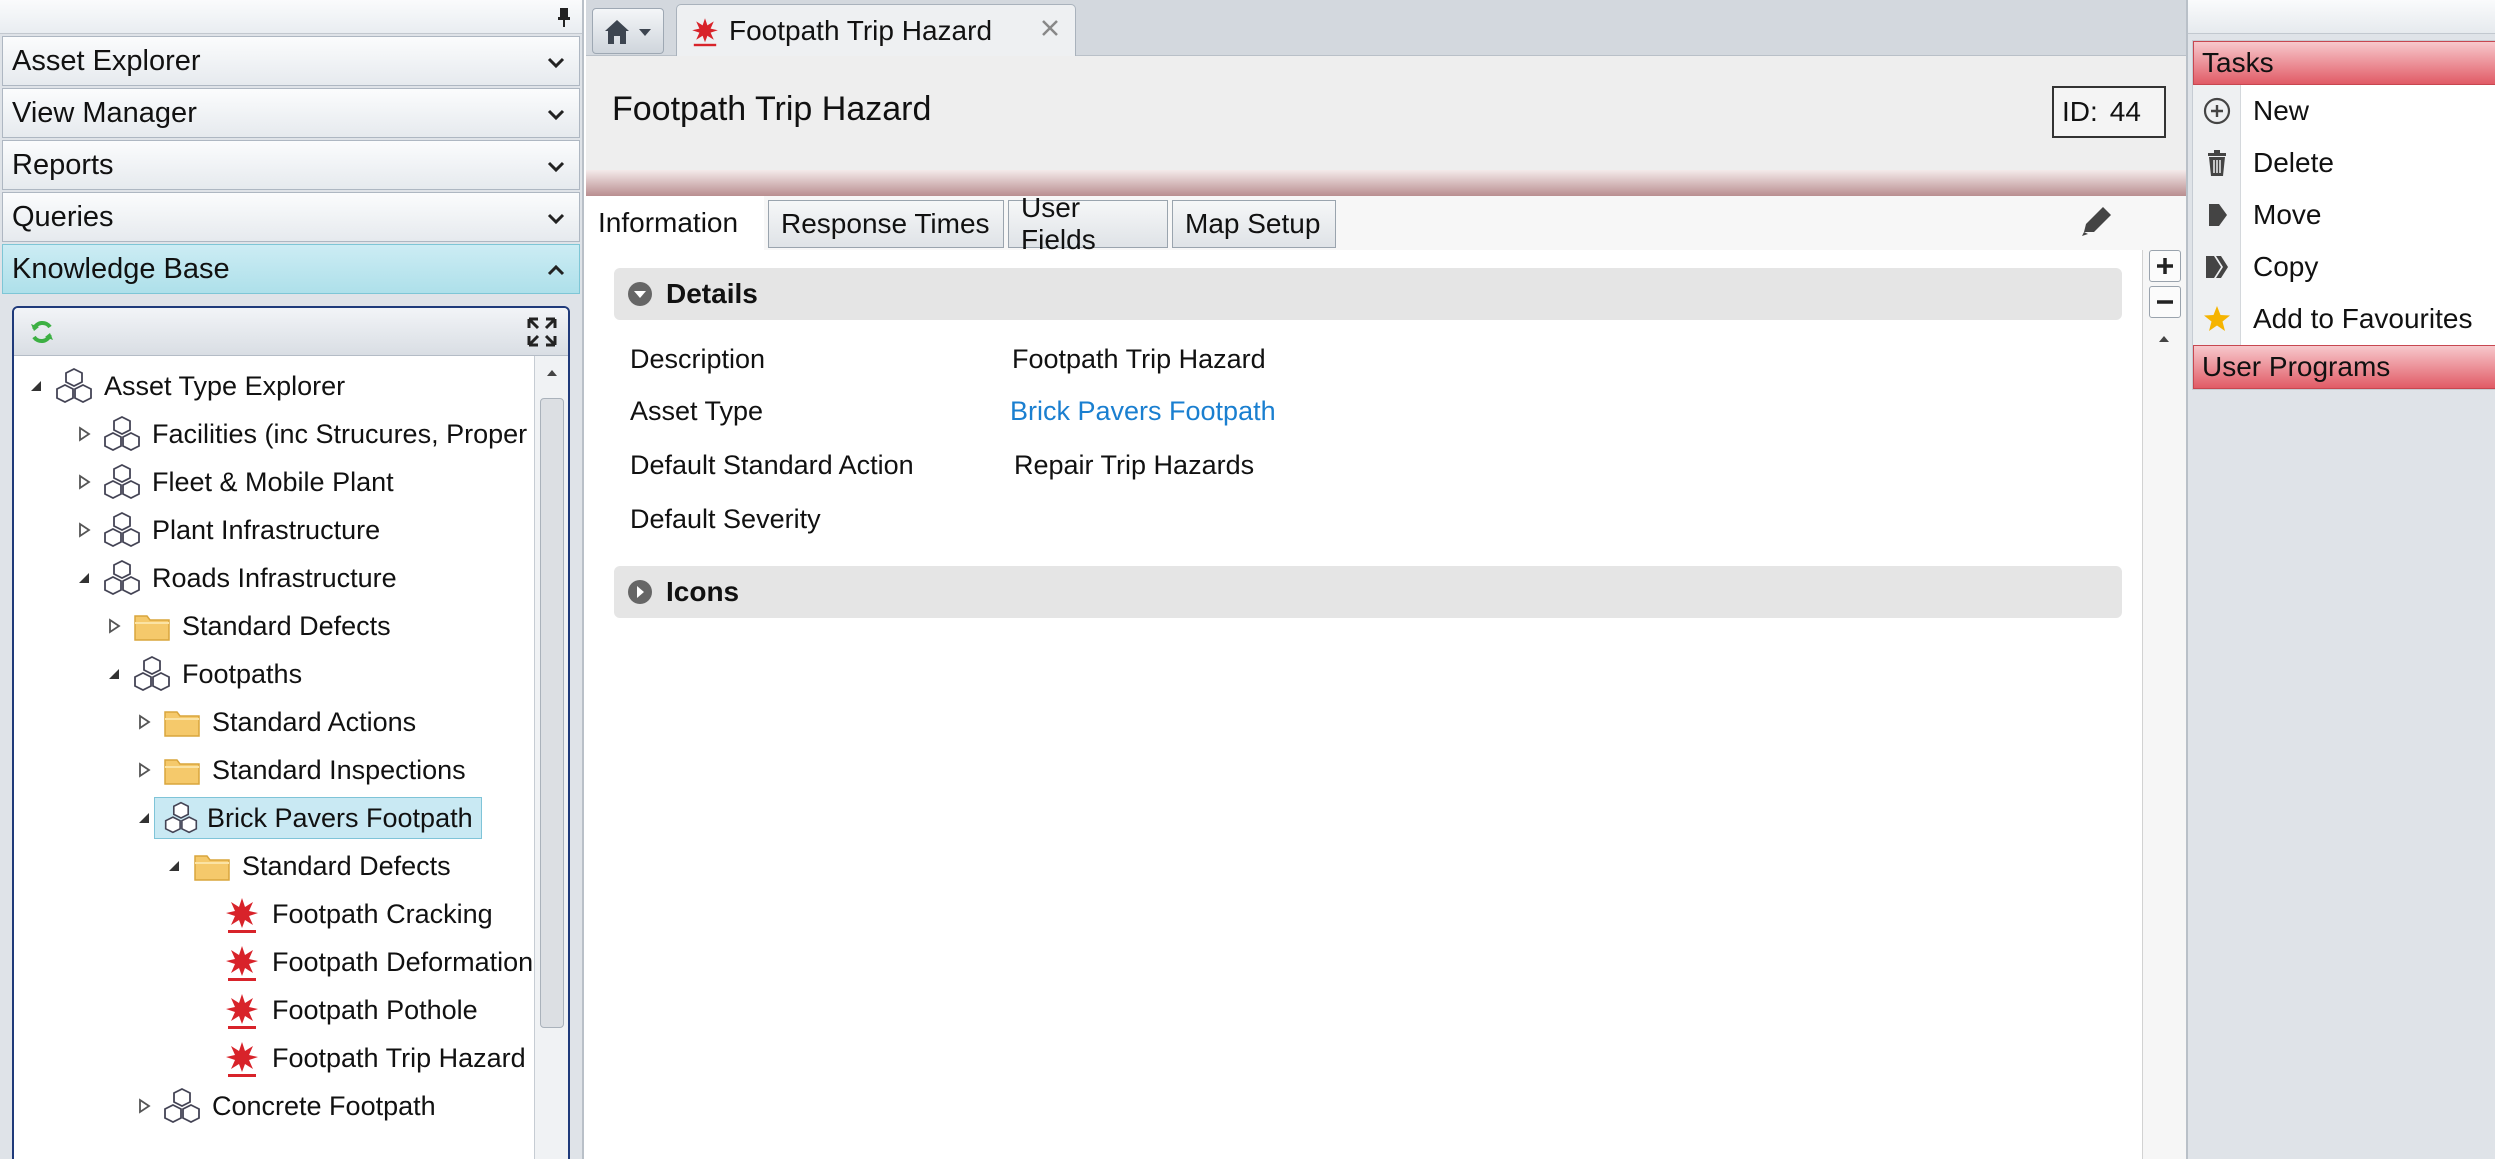 Image resolution: width=2495 pixels, height=1159 pixels. I want to click on field-value-default-standard-action: Repair Trip Hazards, so click(1134, 465).